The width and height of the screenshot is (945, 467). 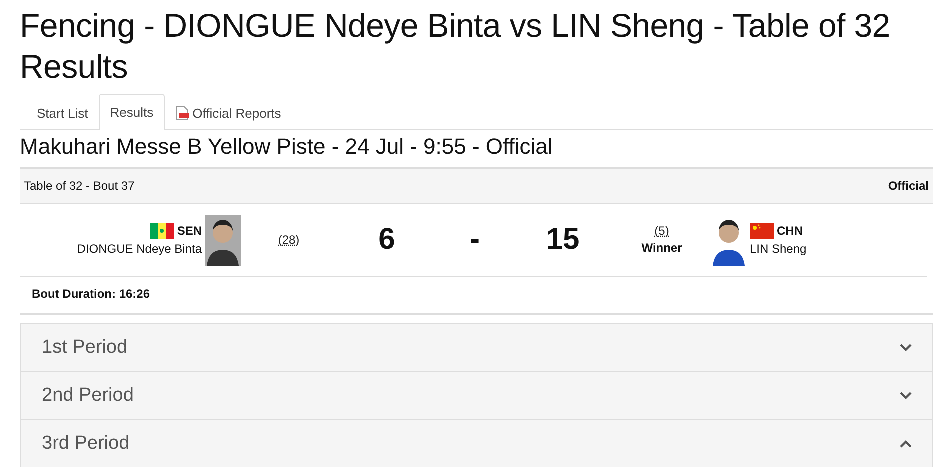 I want to click on seed-rank: (5), so click(x=662, y=231).